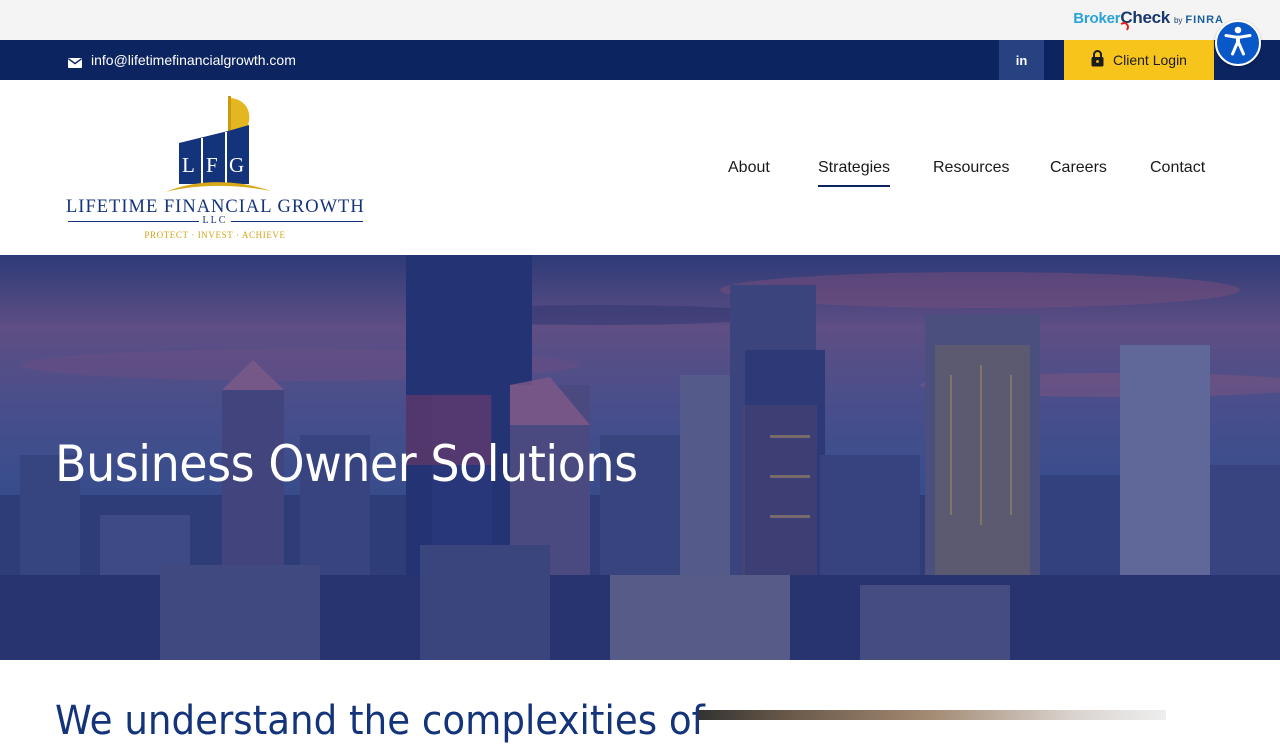 Image resolution: width=1280 pixels, height=744 pixels. I want to click on logo-llc-text: LLC, so click(215, 220).